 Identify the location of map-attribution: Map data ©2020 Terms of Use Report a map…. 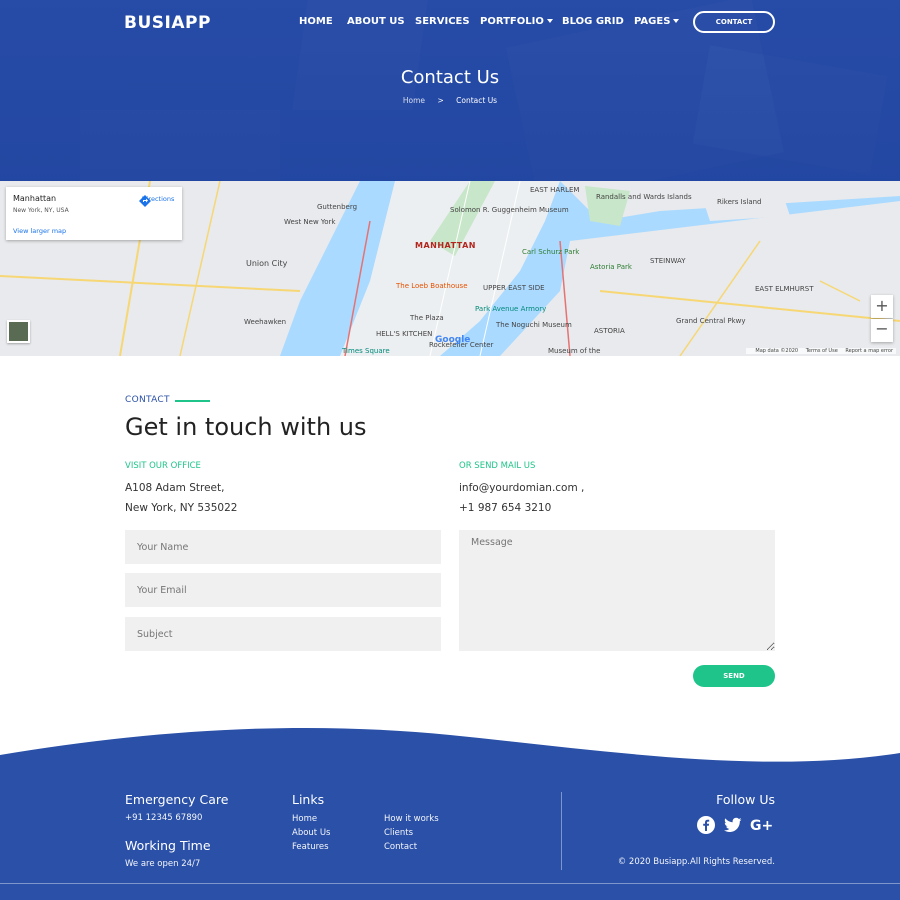
(821, 351).